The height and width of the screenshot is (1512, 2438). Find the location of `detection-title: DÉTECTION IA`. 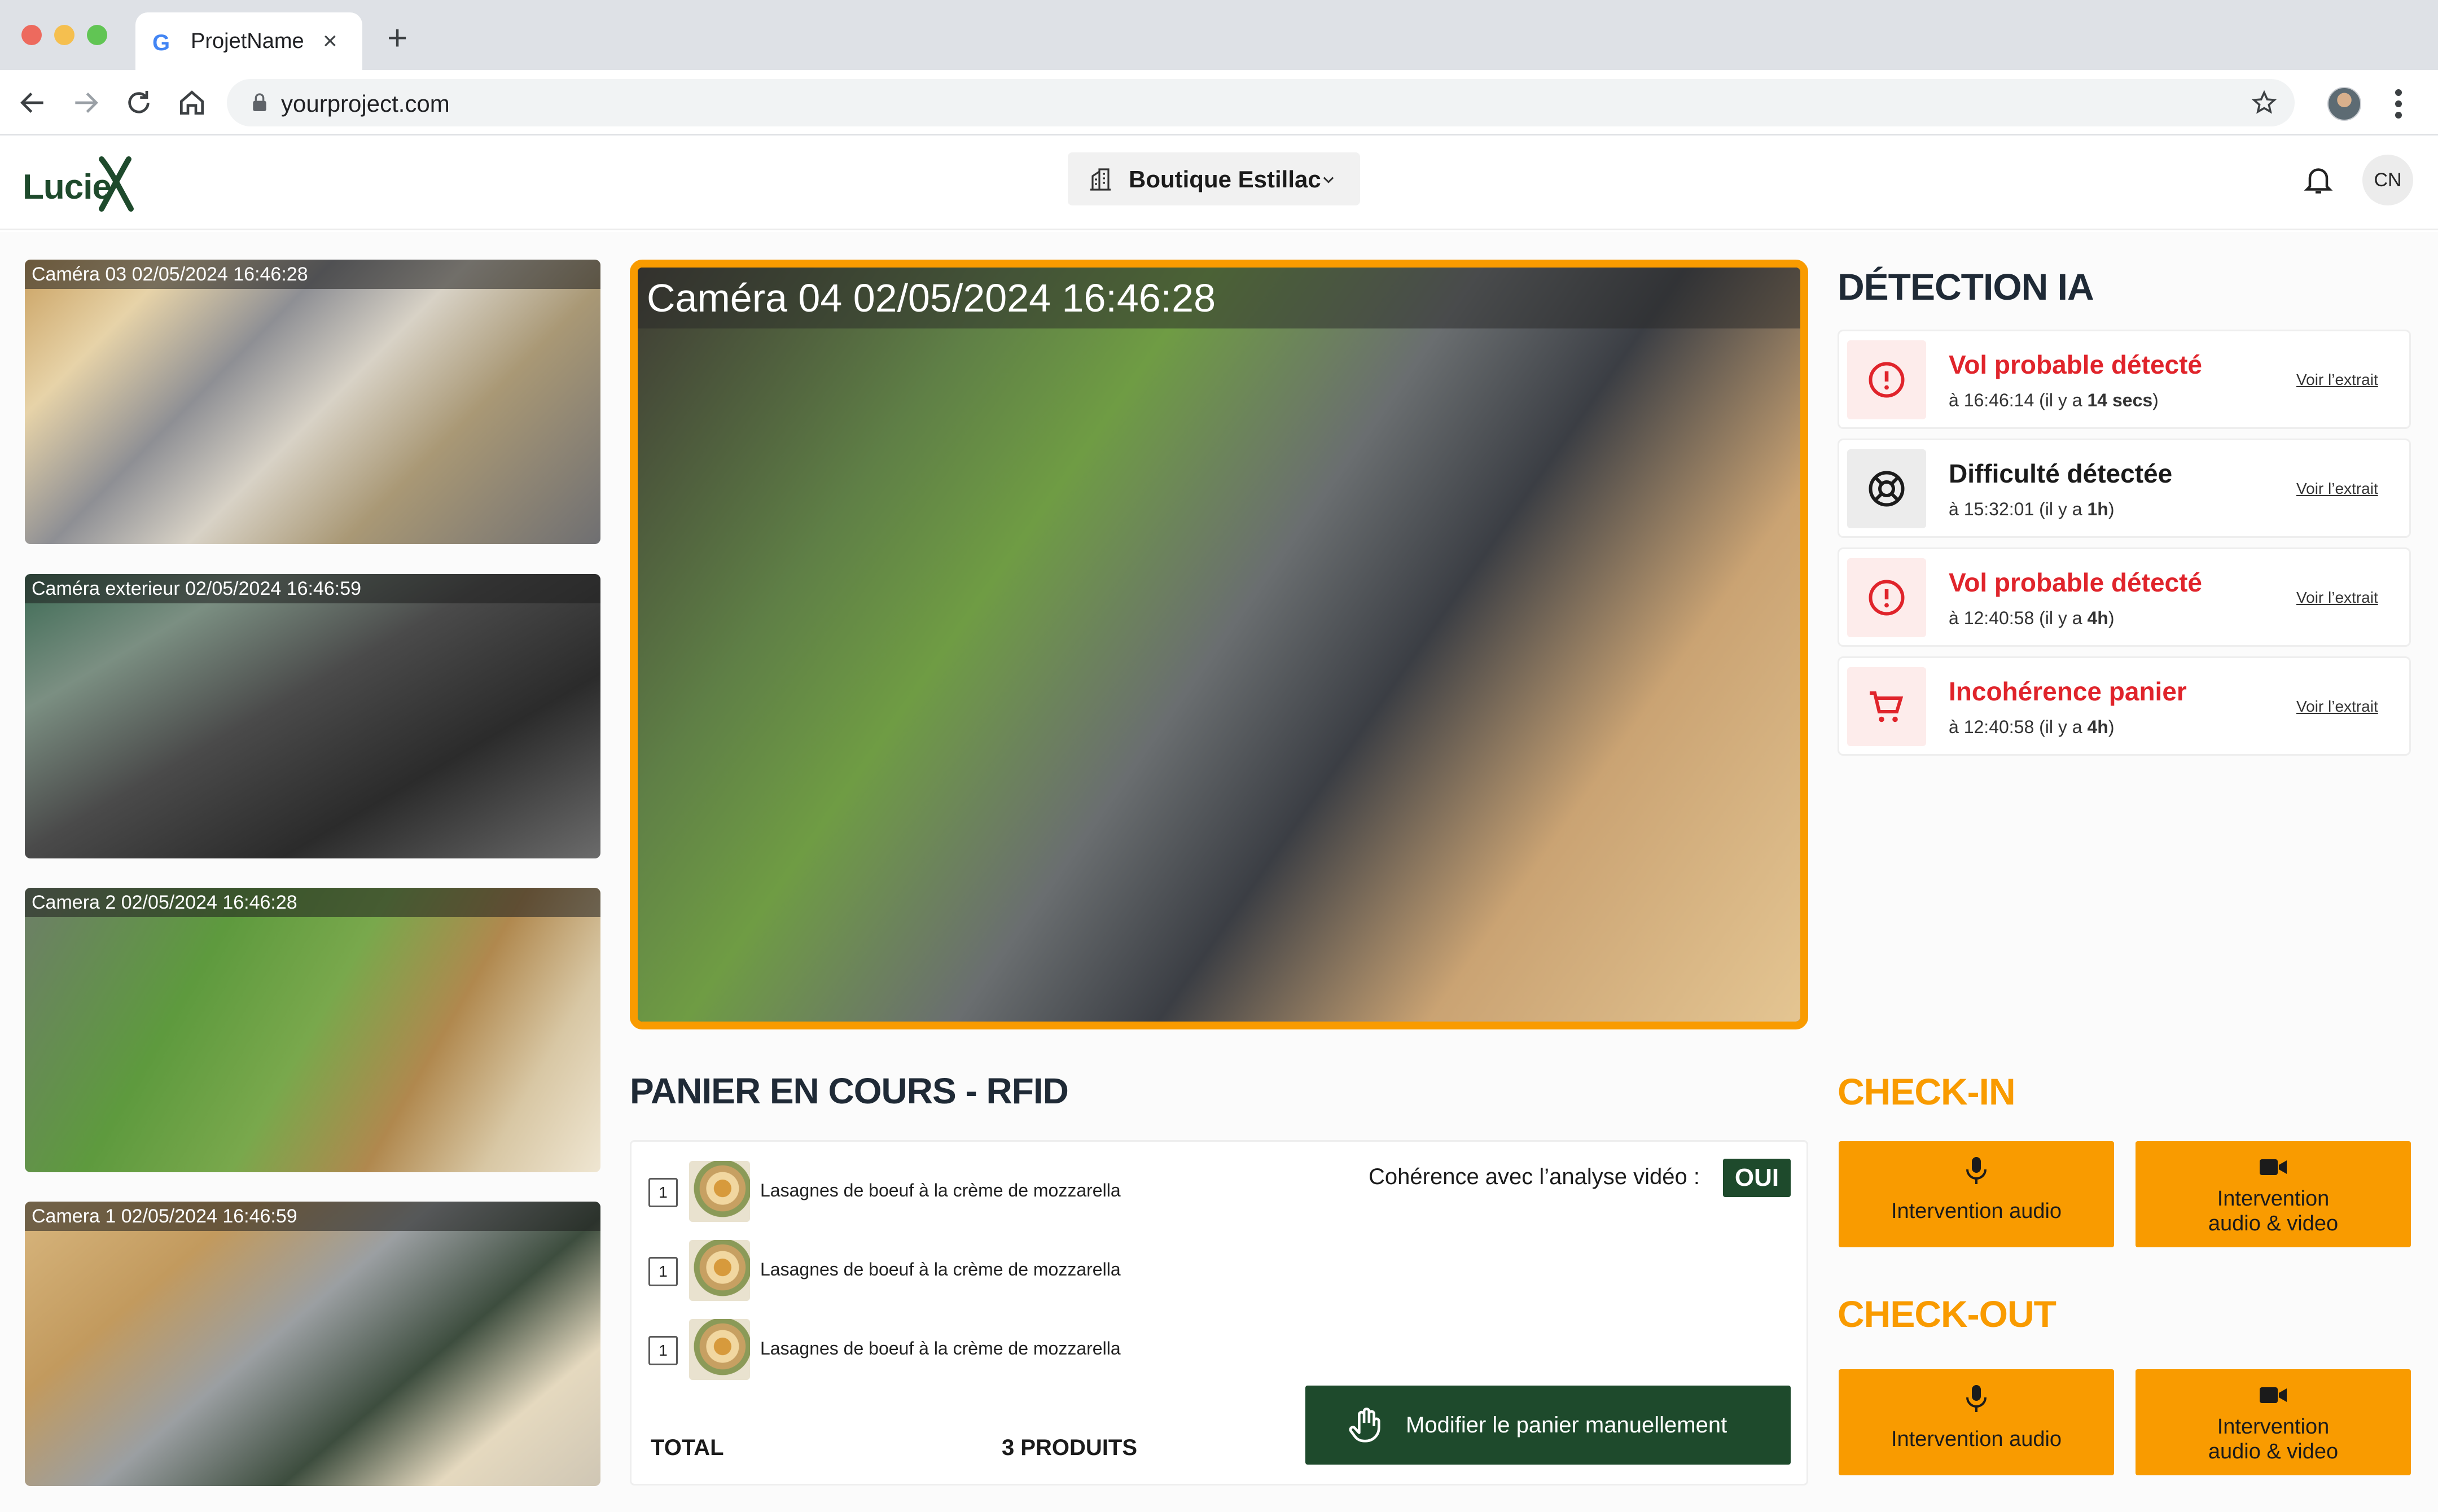

detection-title: DÉTECTION IA is located at coordinates (1966, 287).